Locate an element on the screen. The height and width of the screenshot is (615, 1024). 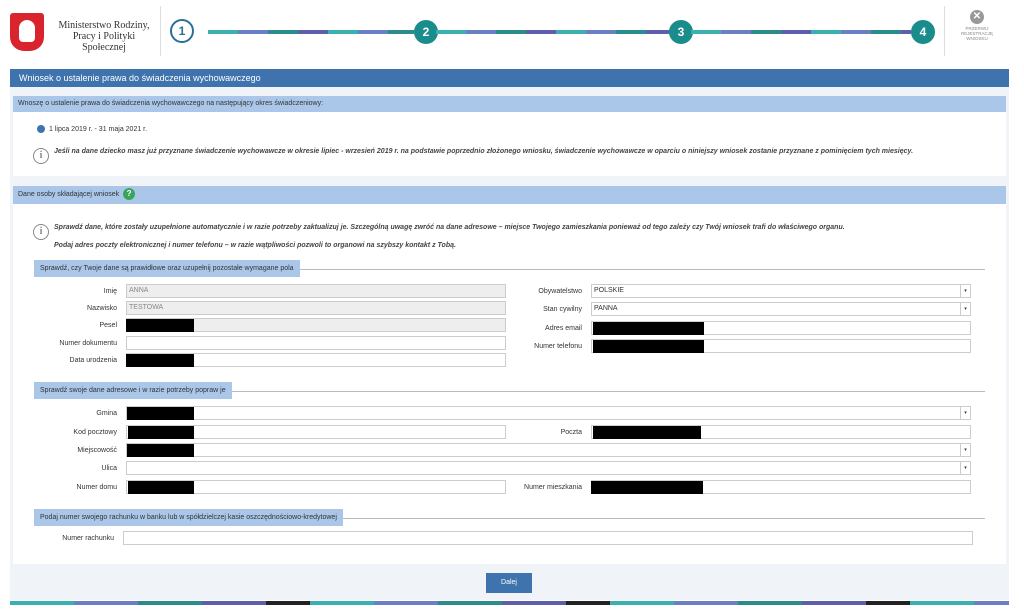
next-button: Dalej is located at coordinates (509, 583).